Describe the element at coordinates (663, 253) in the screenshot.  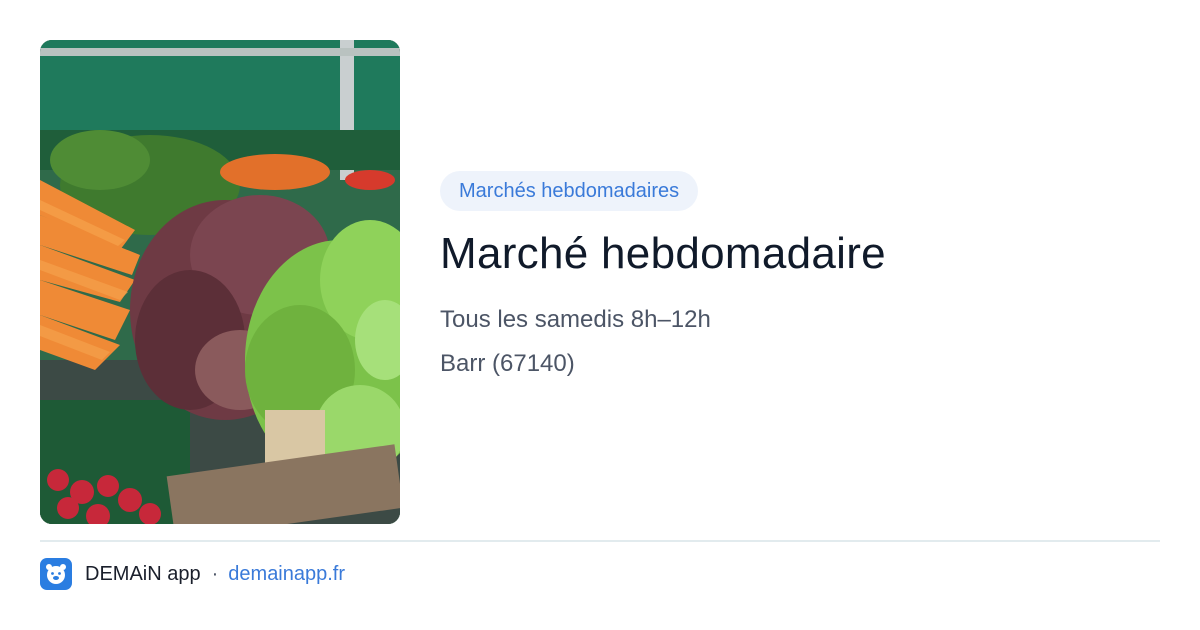
I see `event-title: Marché hebdomadaire` at that location.